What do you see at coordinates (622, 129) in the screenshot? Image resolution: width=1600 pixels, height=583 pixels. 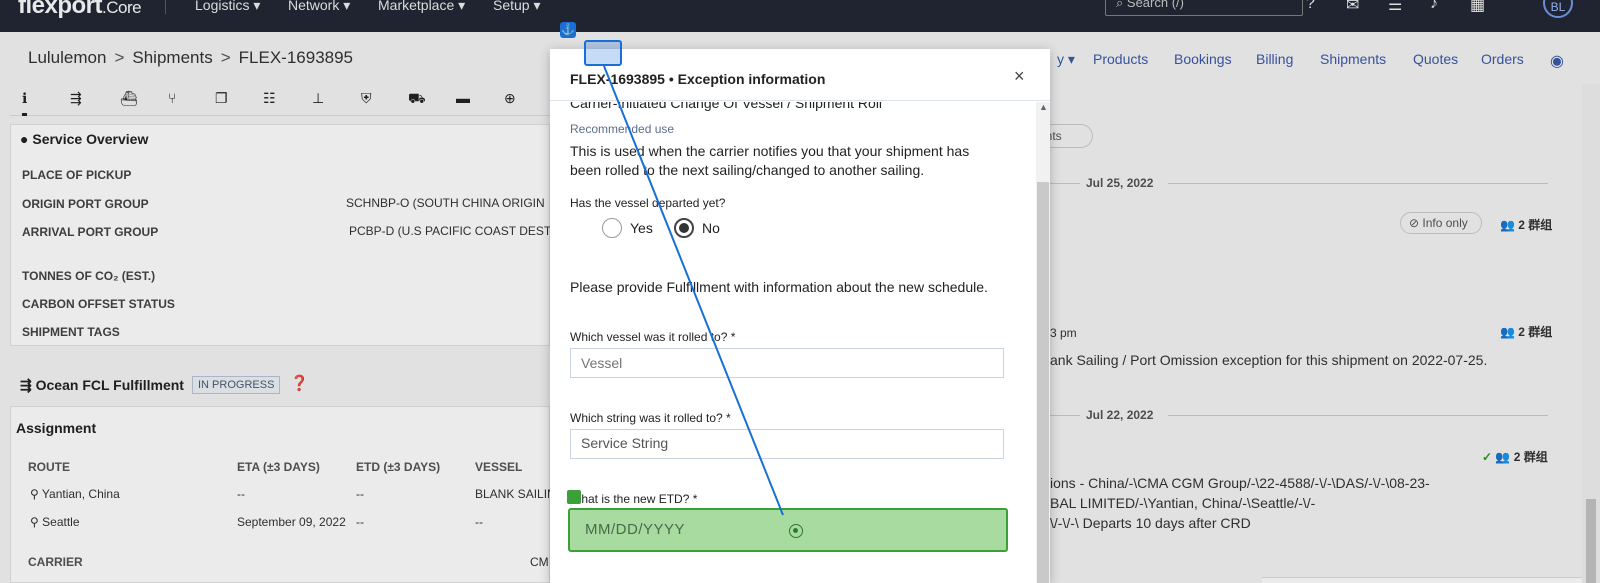 I see `recommended-use-label: Recommended use` at bounding box center [622, 129].